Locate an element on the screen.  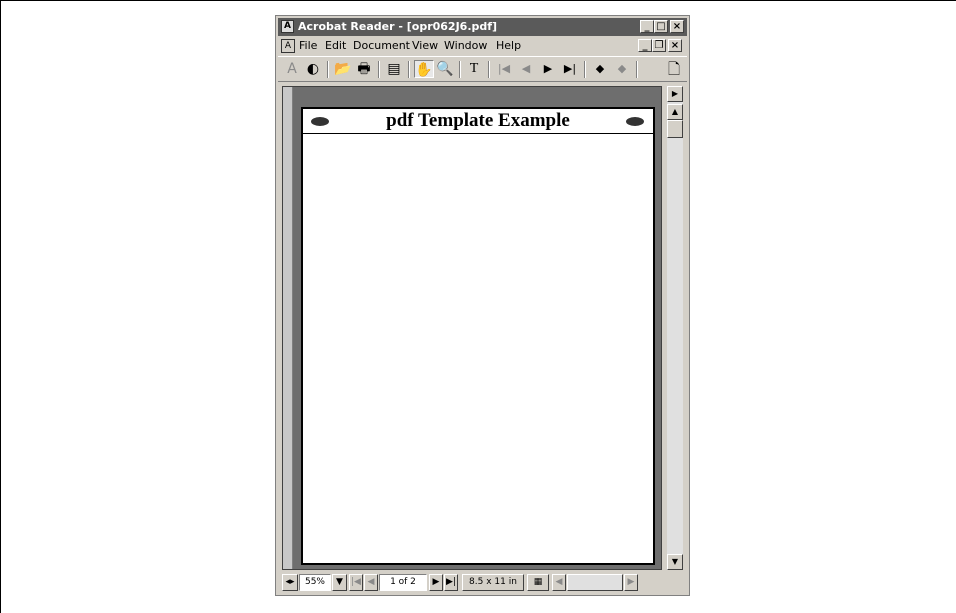
minimize-button: _ is located at coordinates (647, 26).